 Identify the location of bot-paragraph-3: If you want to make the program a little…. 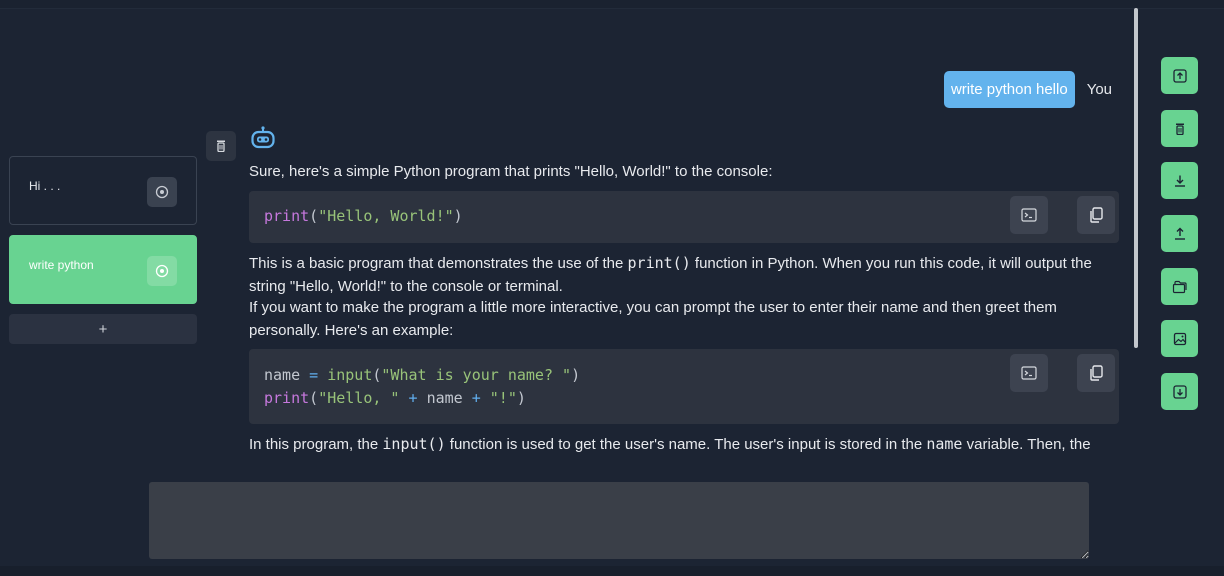
(653, 319).